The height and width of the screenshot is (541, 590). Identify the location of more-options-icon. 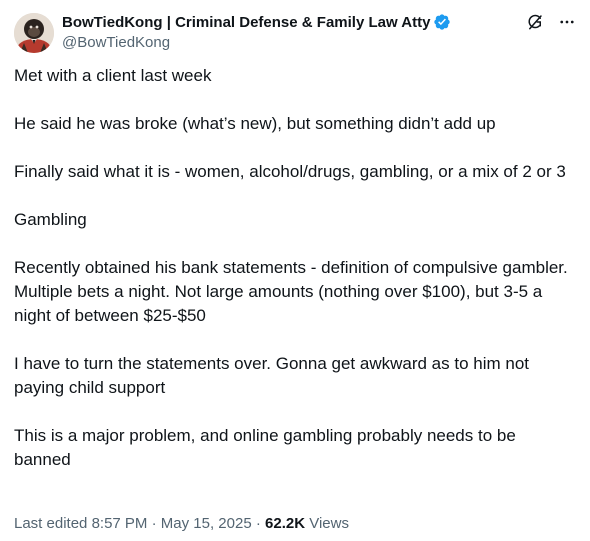
(567, 22).